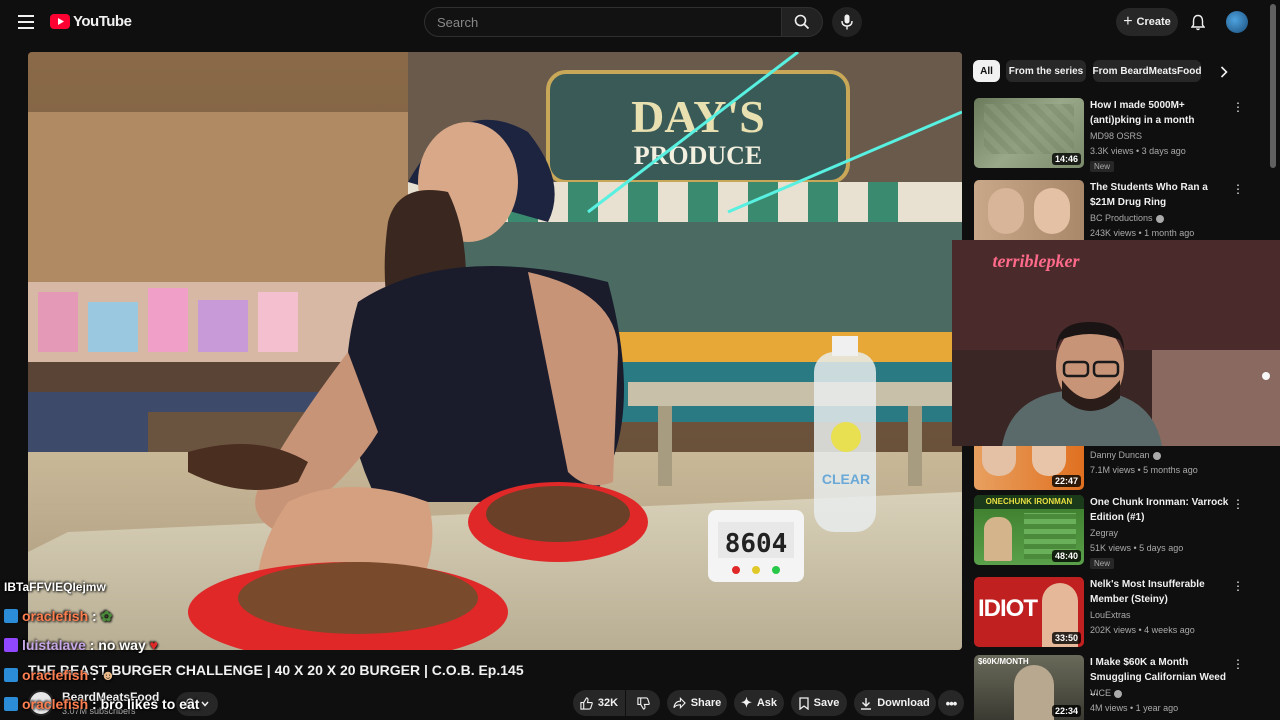 The height and width of the screenshot is (720, 1280). What do you see at coordinates (1029, 687) in the screenshot?
I see `rec-thumbnail: $60K/MONTH 22:34` at bounding box center [1029, 687].